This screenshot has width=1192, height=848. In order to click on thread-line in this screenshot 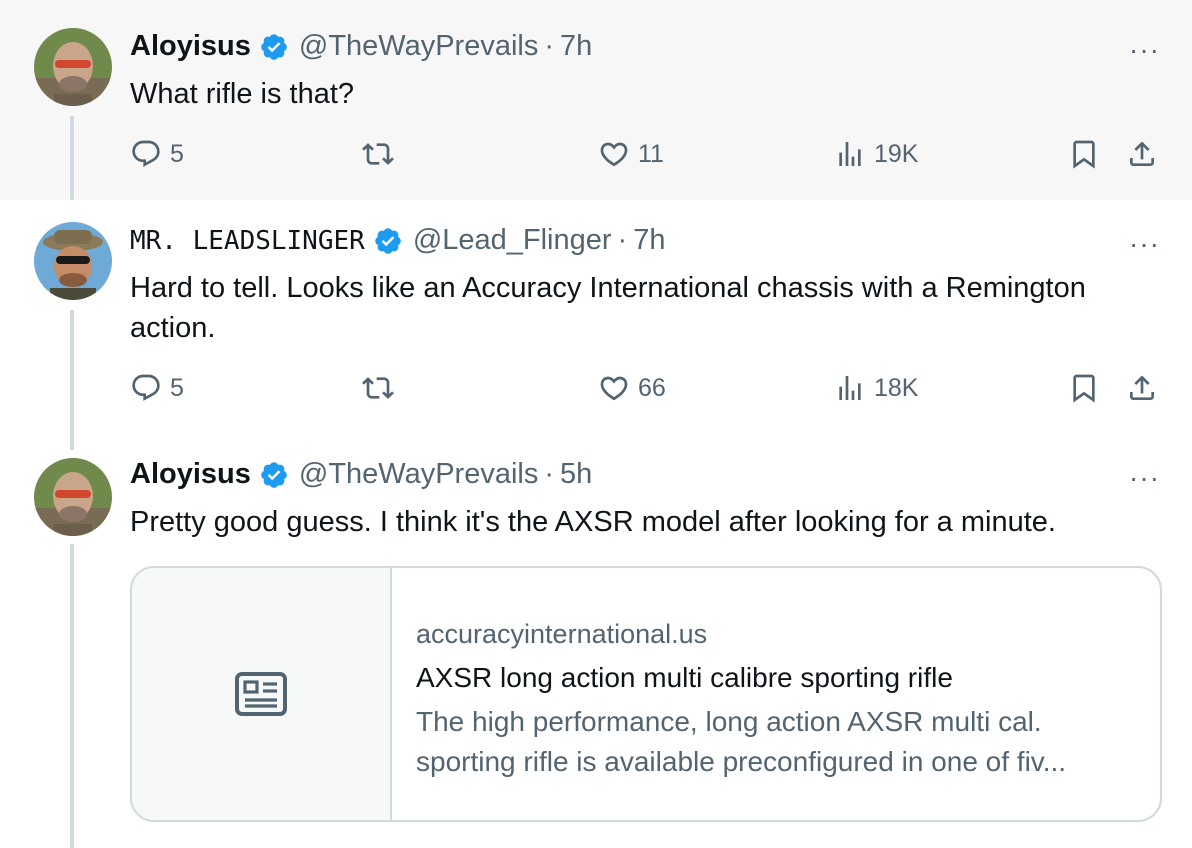, I will do `click(72, 158)`.